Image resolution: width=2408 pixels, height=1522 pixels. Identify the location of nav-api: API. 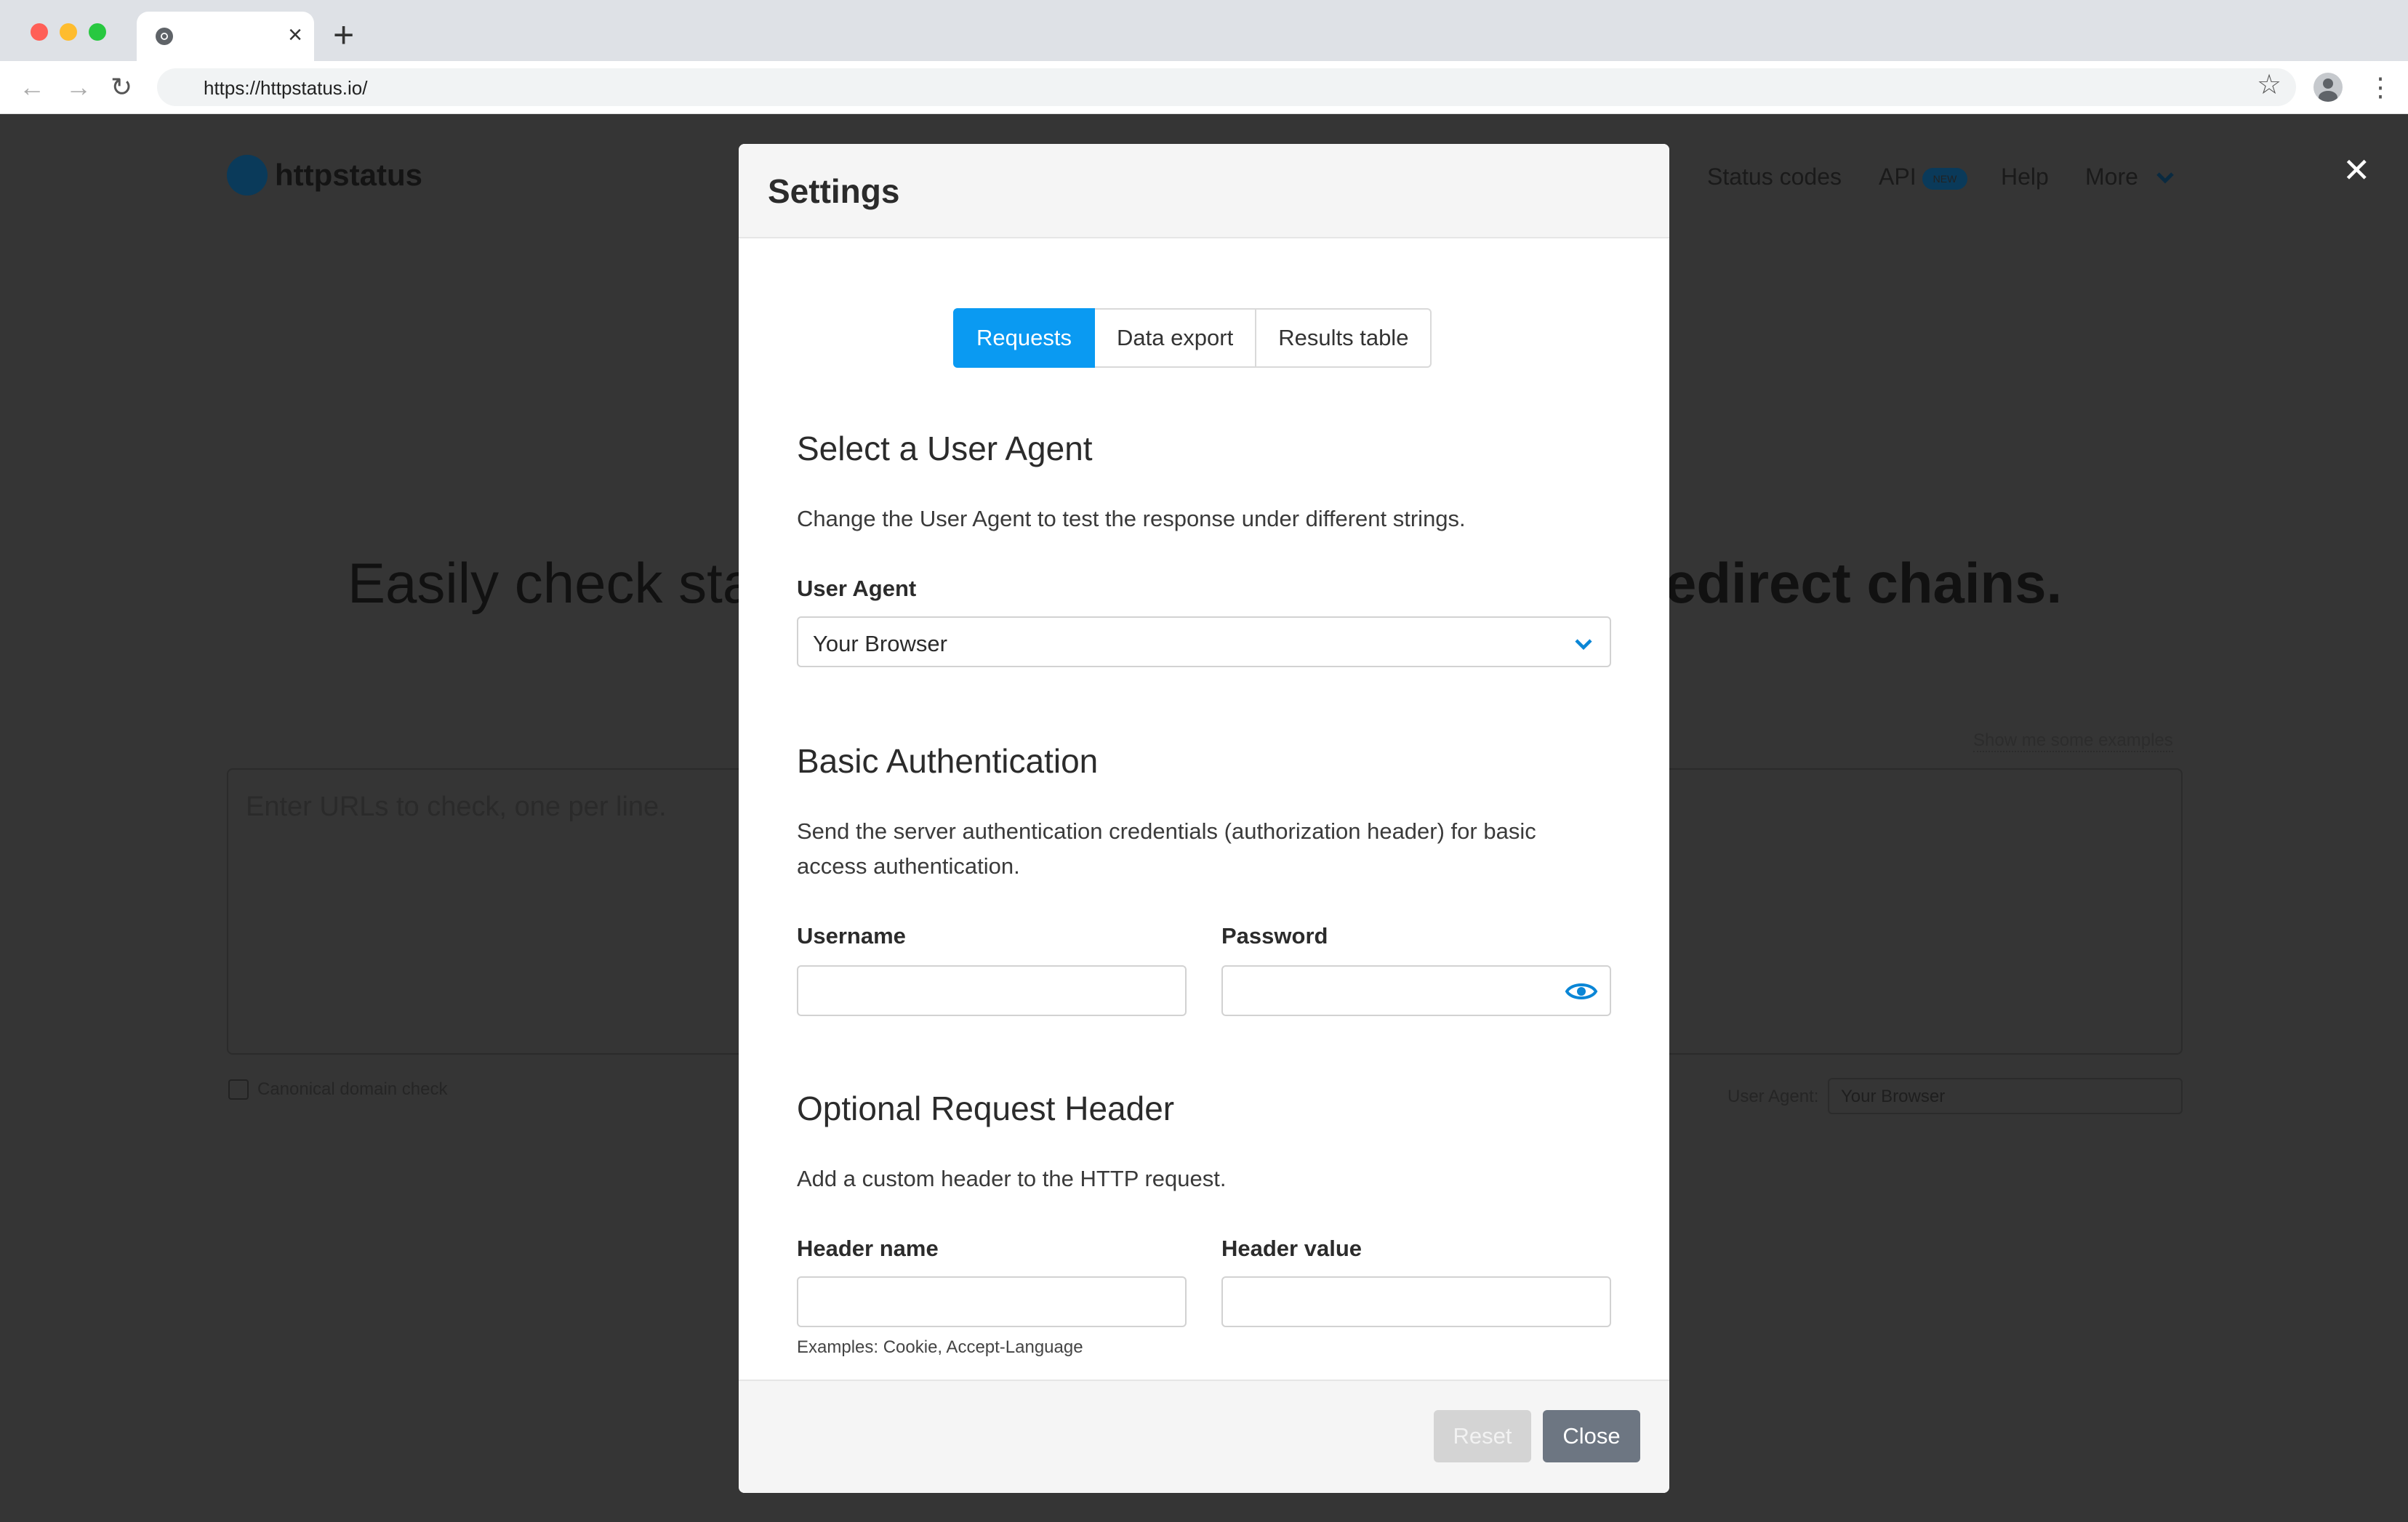
(1898, 177).